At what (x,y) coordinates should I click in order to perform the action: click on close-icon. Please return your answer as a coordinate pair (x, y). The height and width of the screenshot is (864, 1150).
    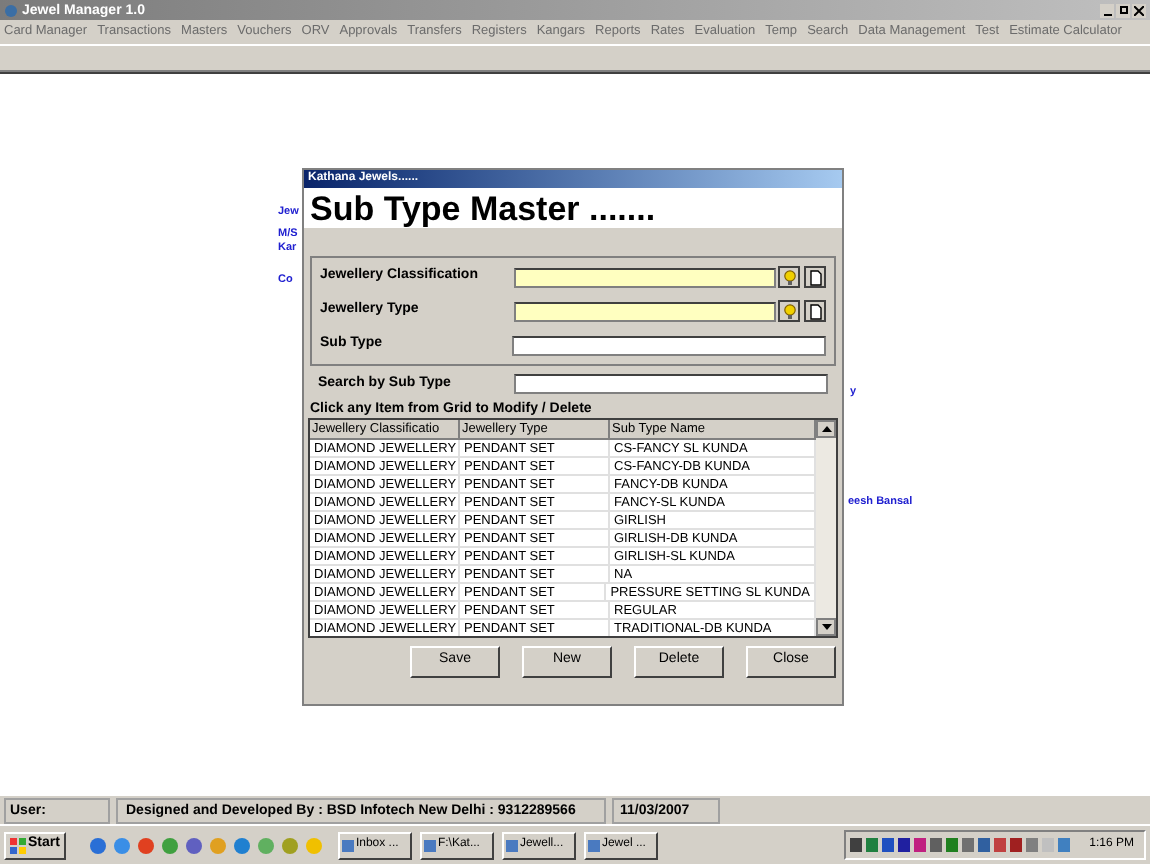
    Looking at the image, I should click on (1139, 10).